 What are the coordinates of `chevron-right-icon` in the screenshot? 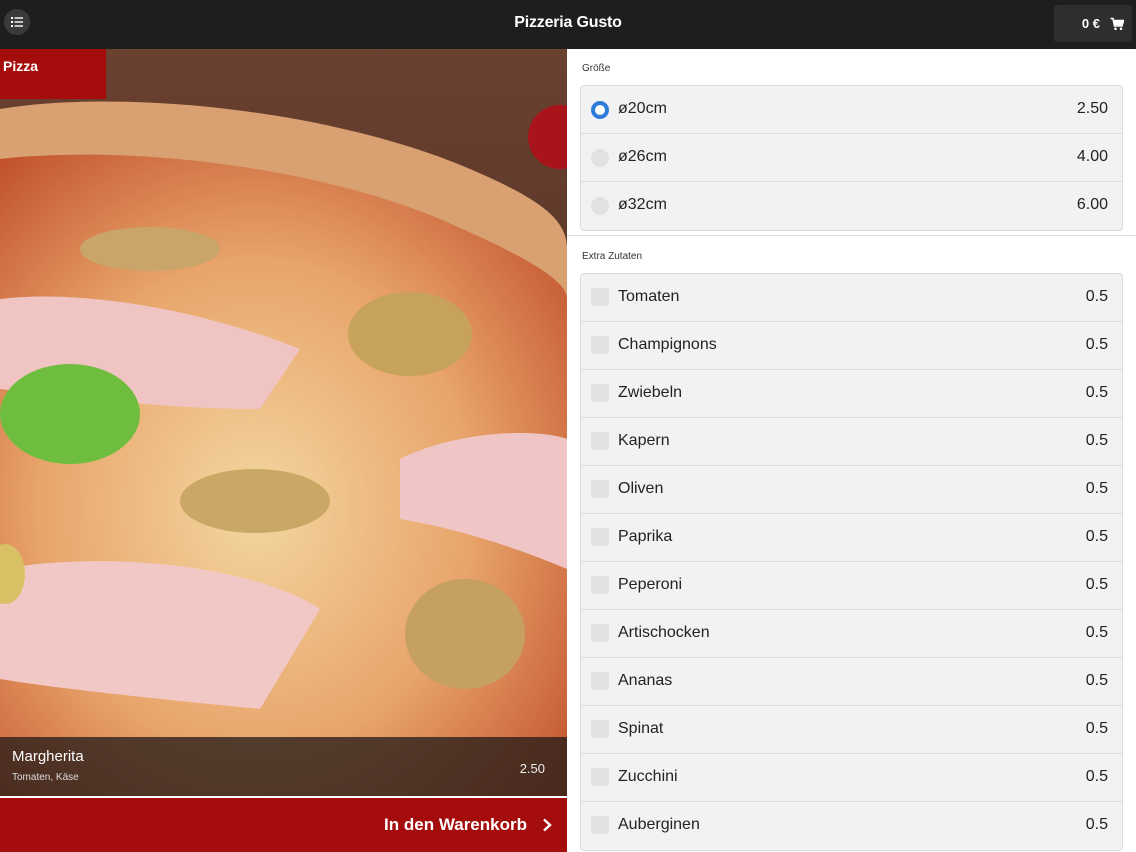 It's located at (547, 825).